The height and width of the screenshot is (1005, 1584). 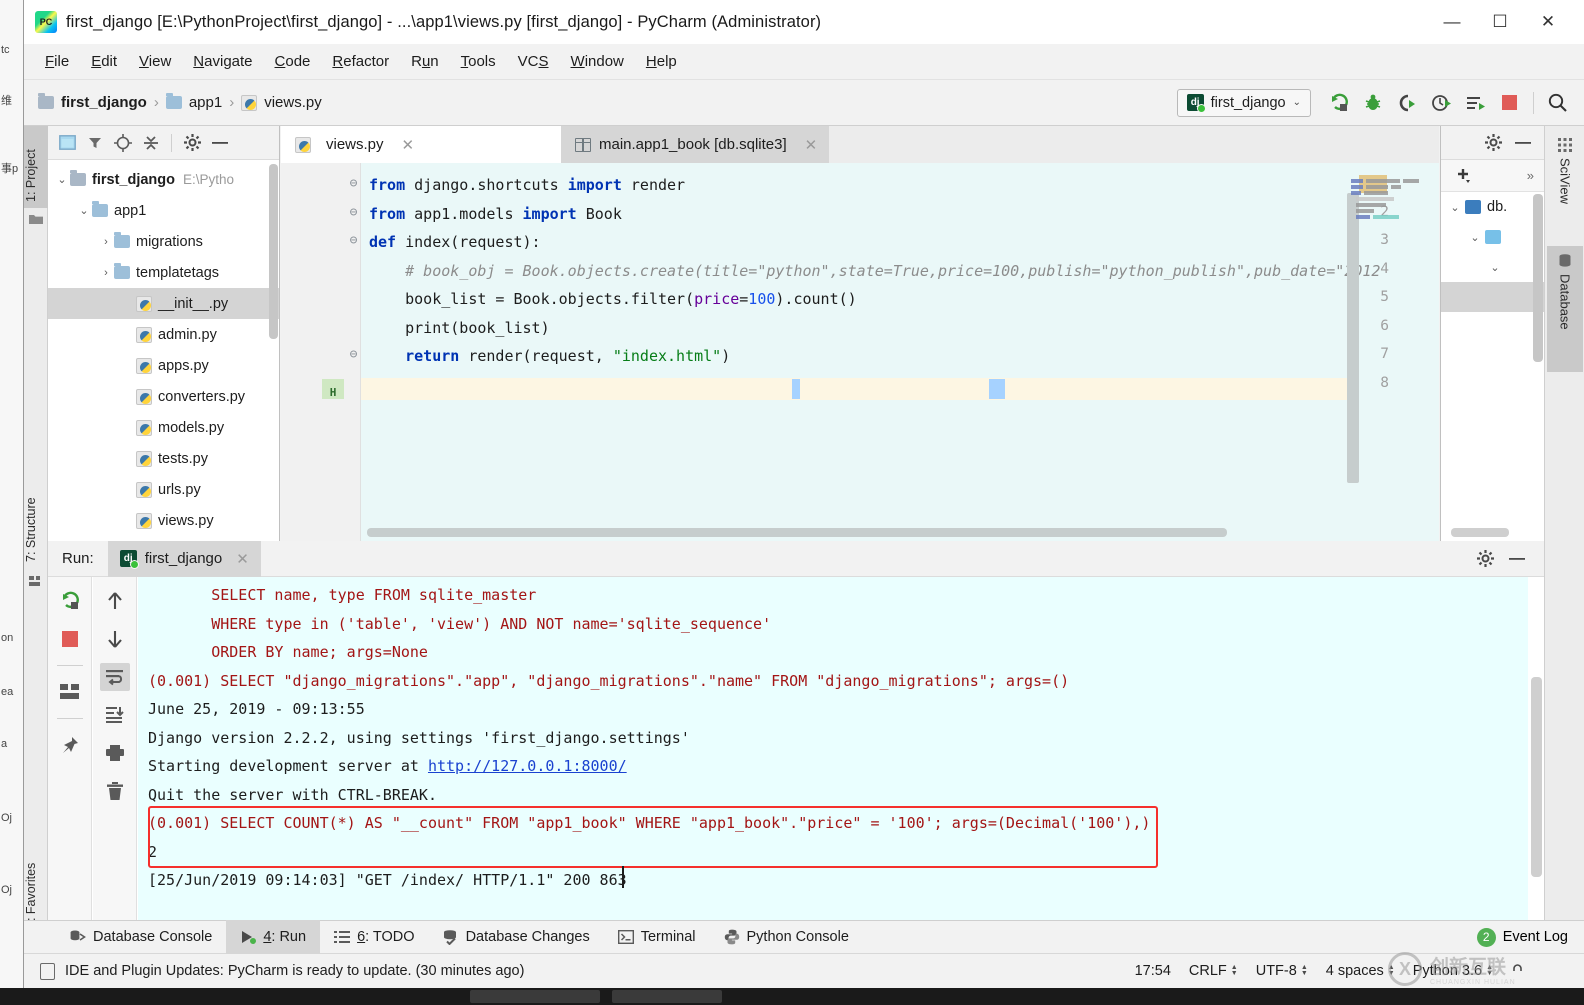 I want to click on tree-item-converters-py: converters.py, so click(x=163, y=396).